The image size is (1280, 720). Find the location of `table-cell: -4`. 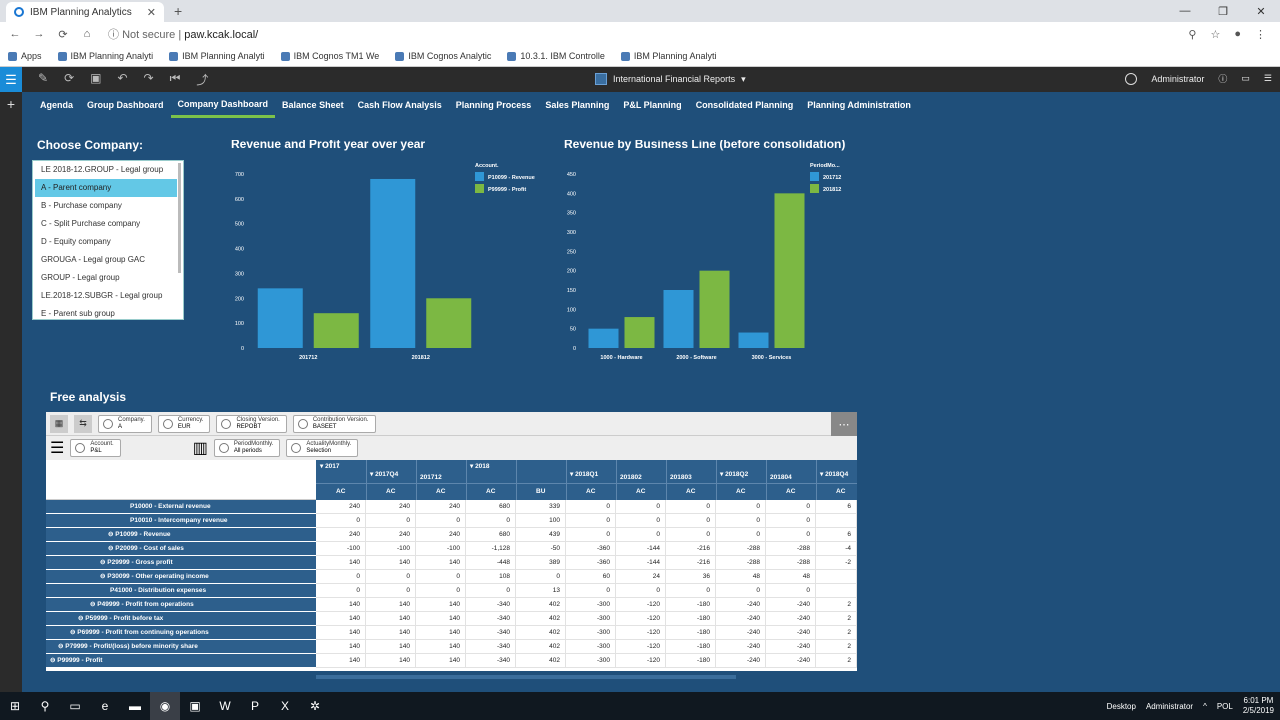

table-cell: -4 is located at coordinates (836, 548).